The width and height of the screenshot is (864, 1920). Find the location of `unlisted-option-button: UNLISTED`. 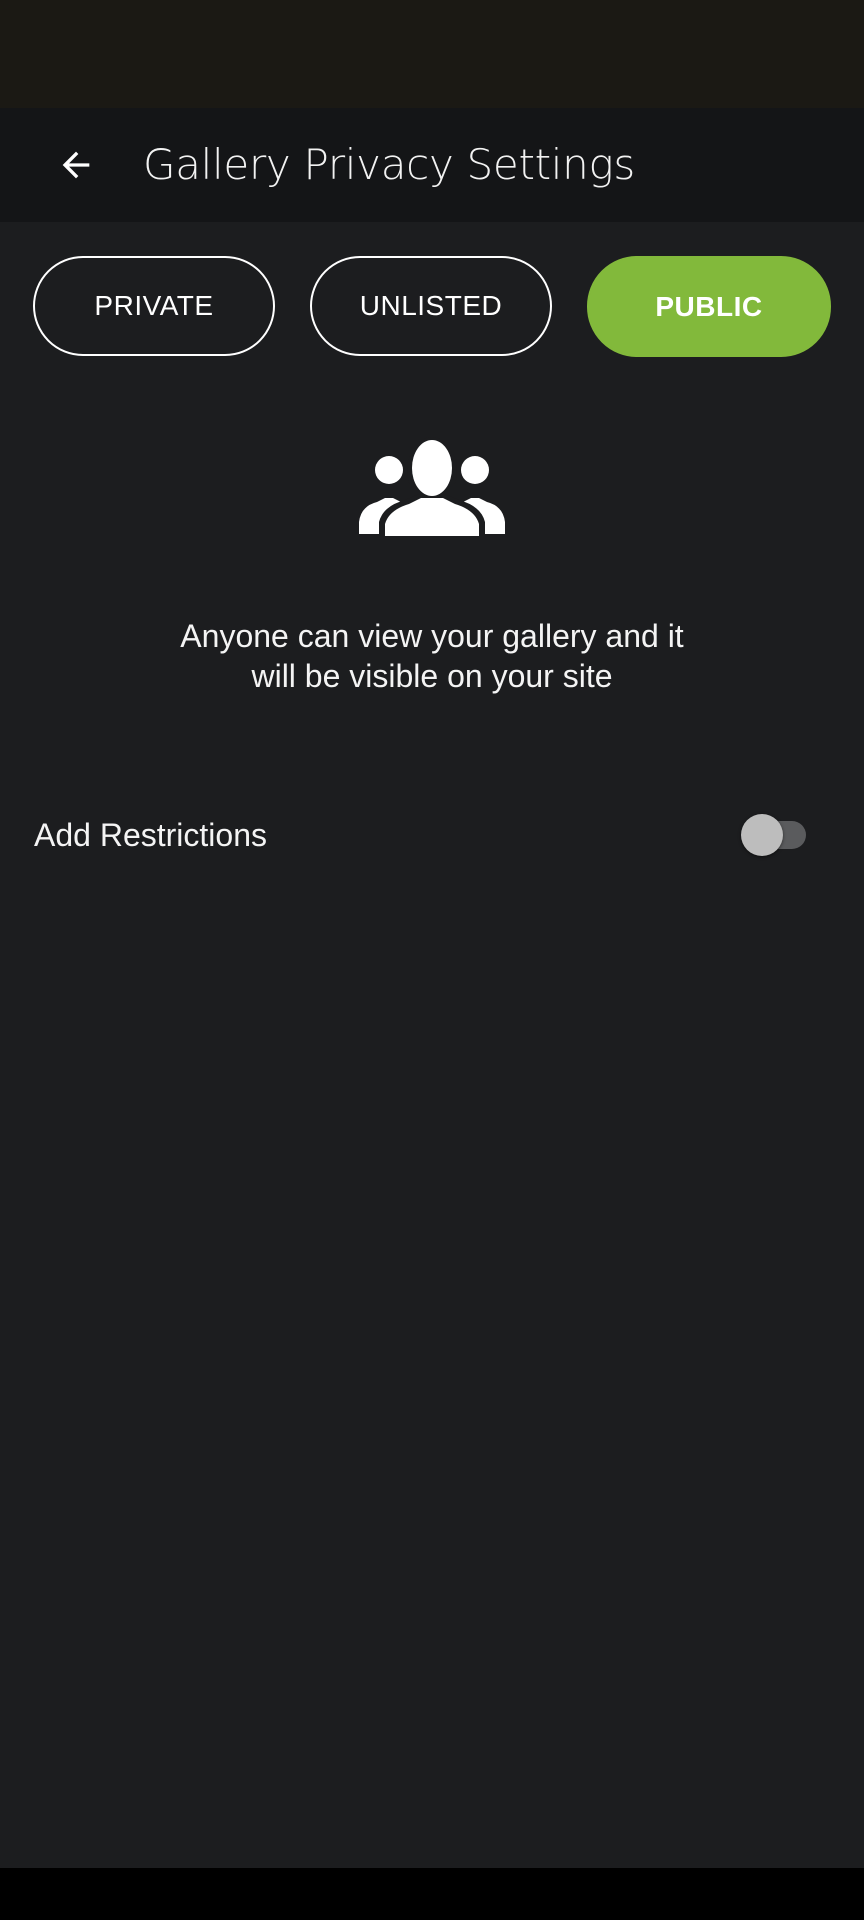

unlisted-option-button: UNLISTED is located at coordinates (431, 306).